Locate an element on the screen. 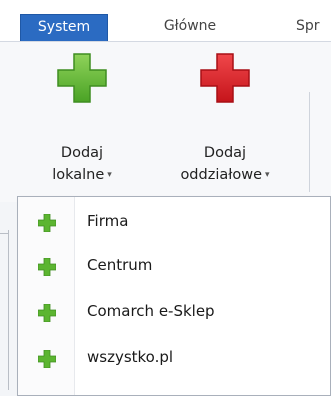  tab-system: System is located at coordinates (64, 27).